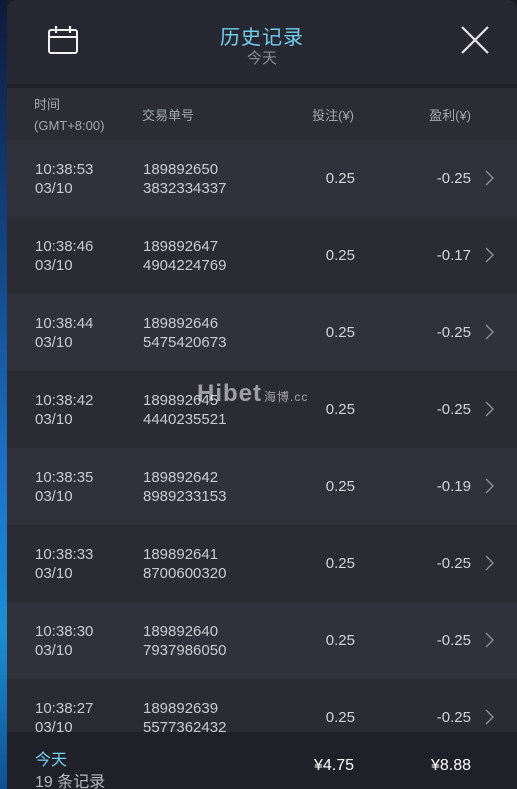 The height and width of the screenshot is (789, 517). Describe the element at coordinates (450, 115) in the screenshot. I see `column-profit: 盈利(¥)` at that location.